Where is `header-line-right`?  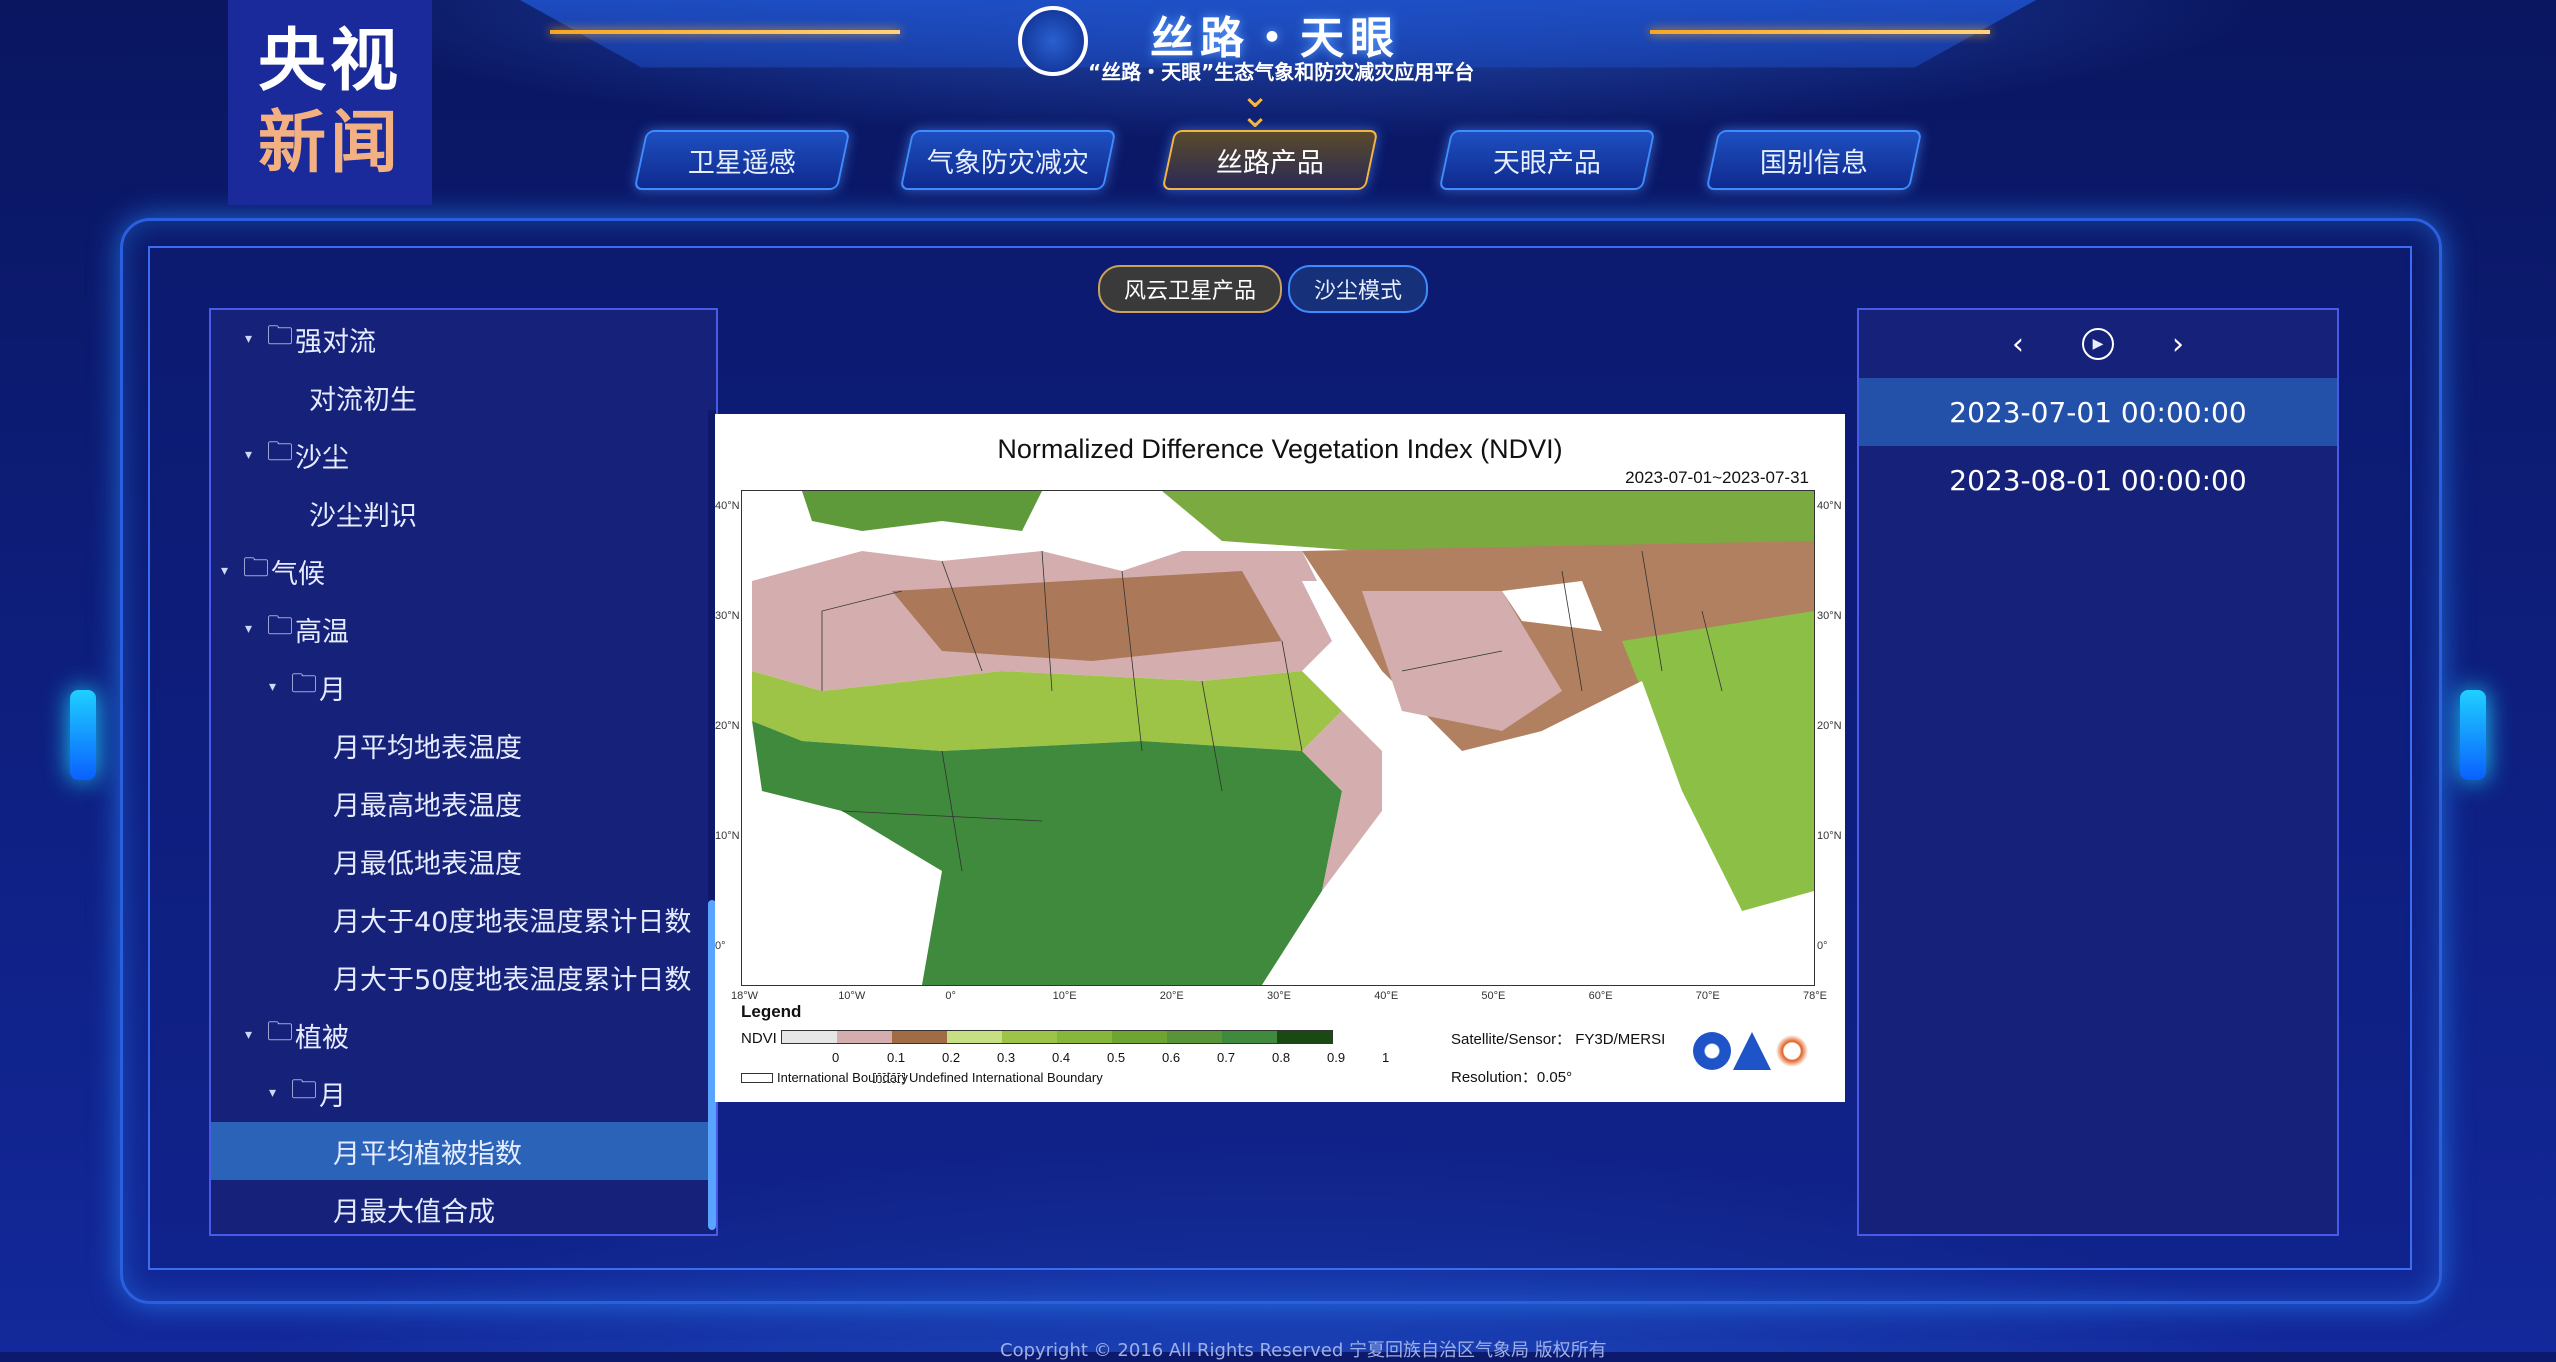 header-line-right is located at coordinates (1820, 32).